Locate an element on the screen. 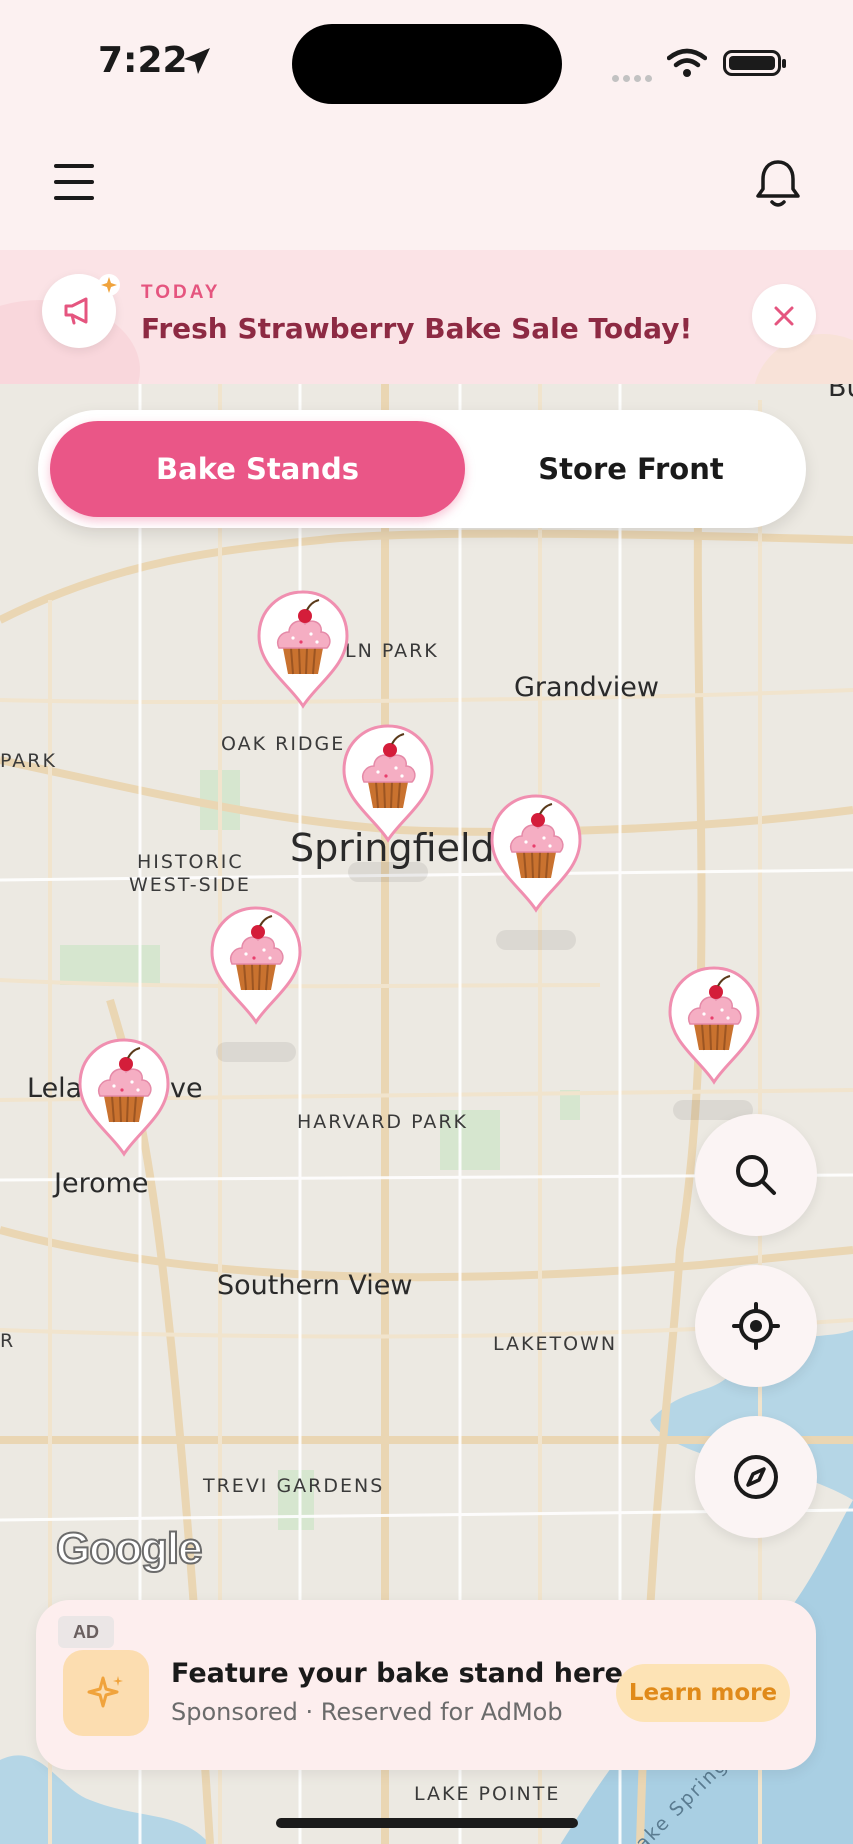  bell-icon is located at coordinates (778, 184).